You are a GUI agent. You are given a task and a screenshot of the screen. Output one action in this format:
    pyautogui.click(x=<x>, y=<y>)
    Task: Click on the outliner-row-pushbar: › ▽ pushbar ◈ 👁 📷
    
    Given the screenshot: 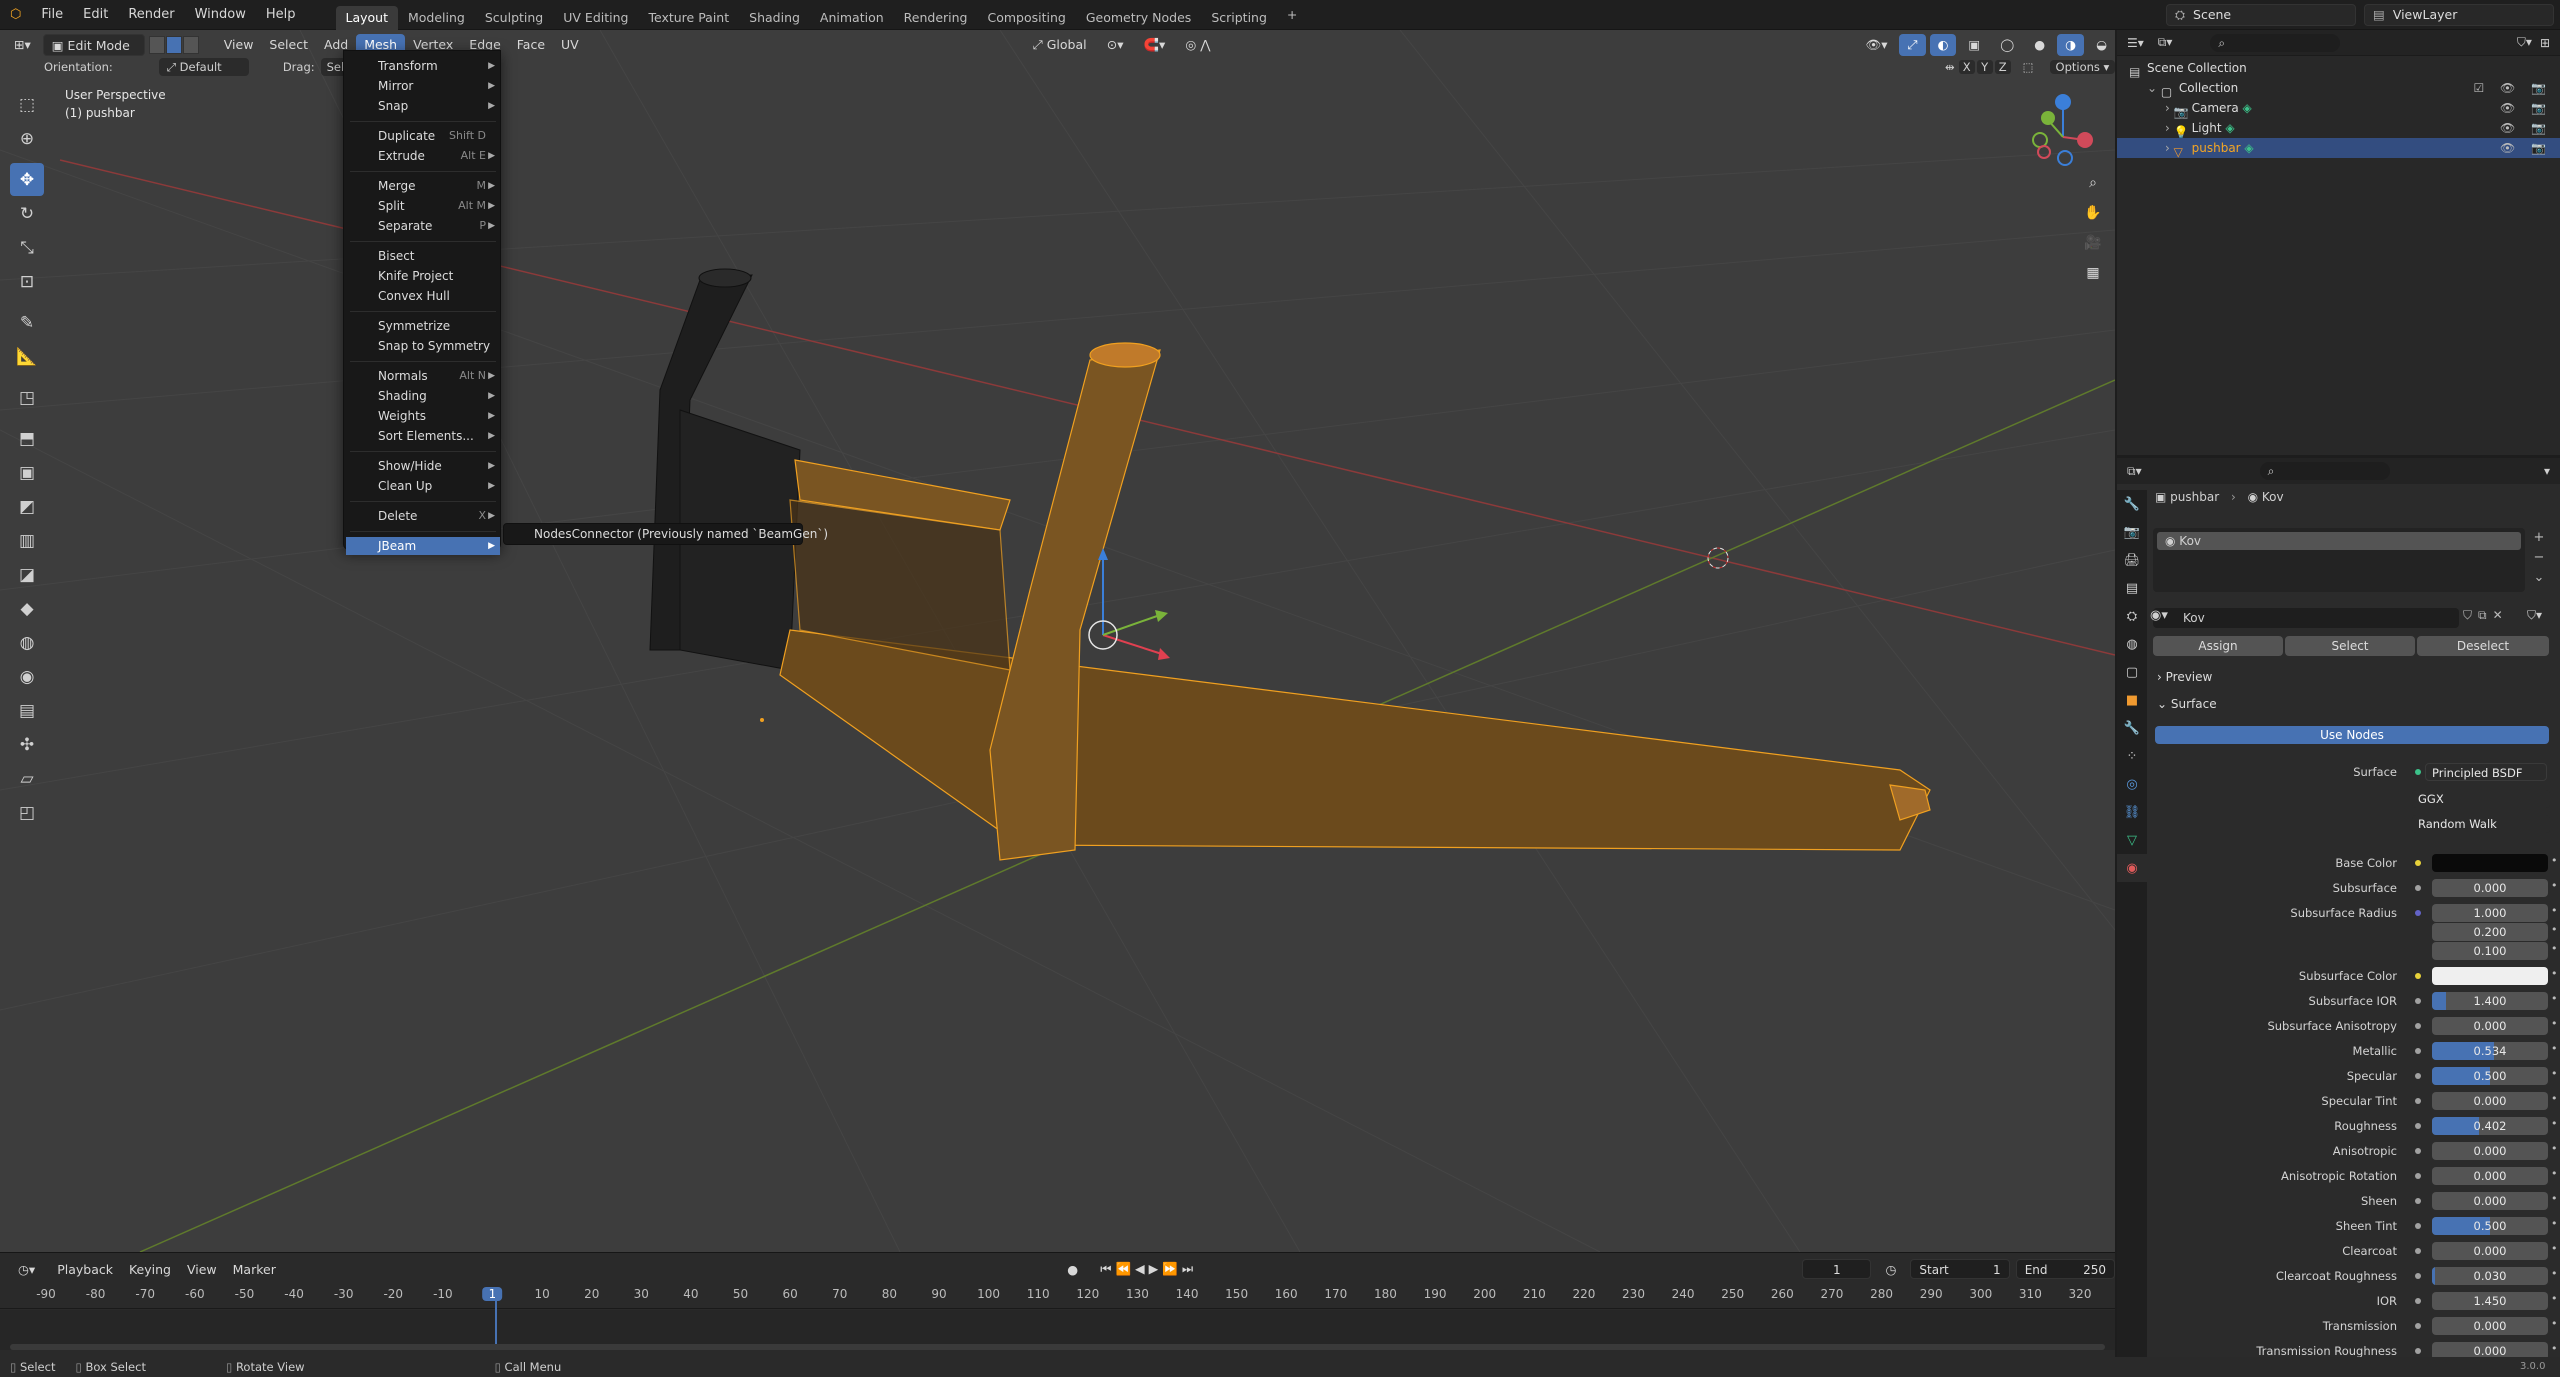 What is the action you would take?
    pyautogui.click(x=2338, y=148)
    